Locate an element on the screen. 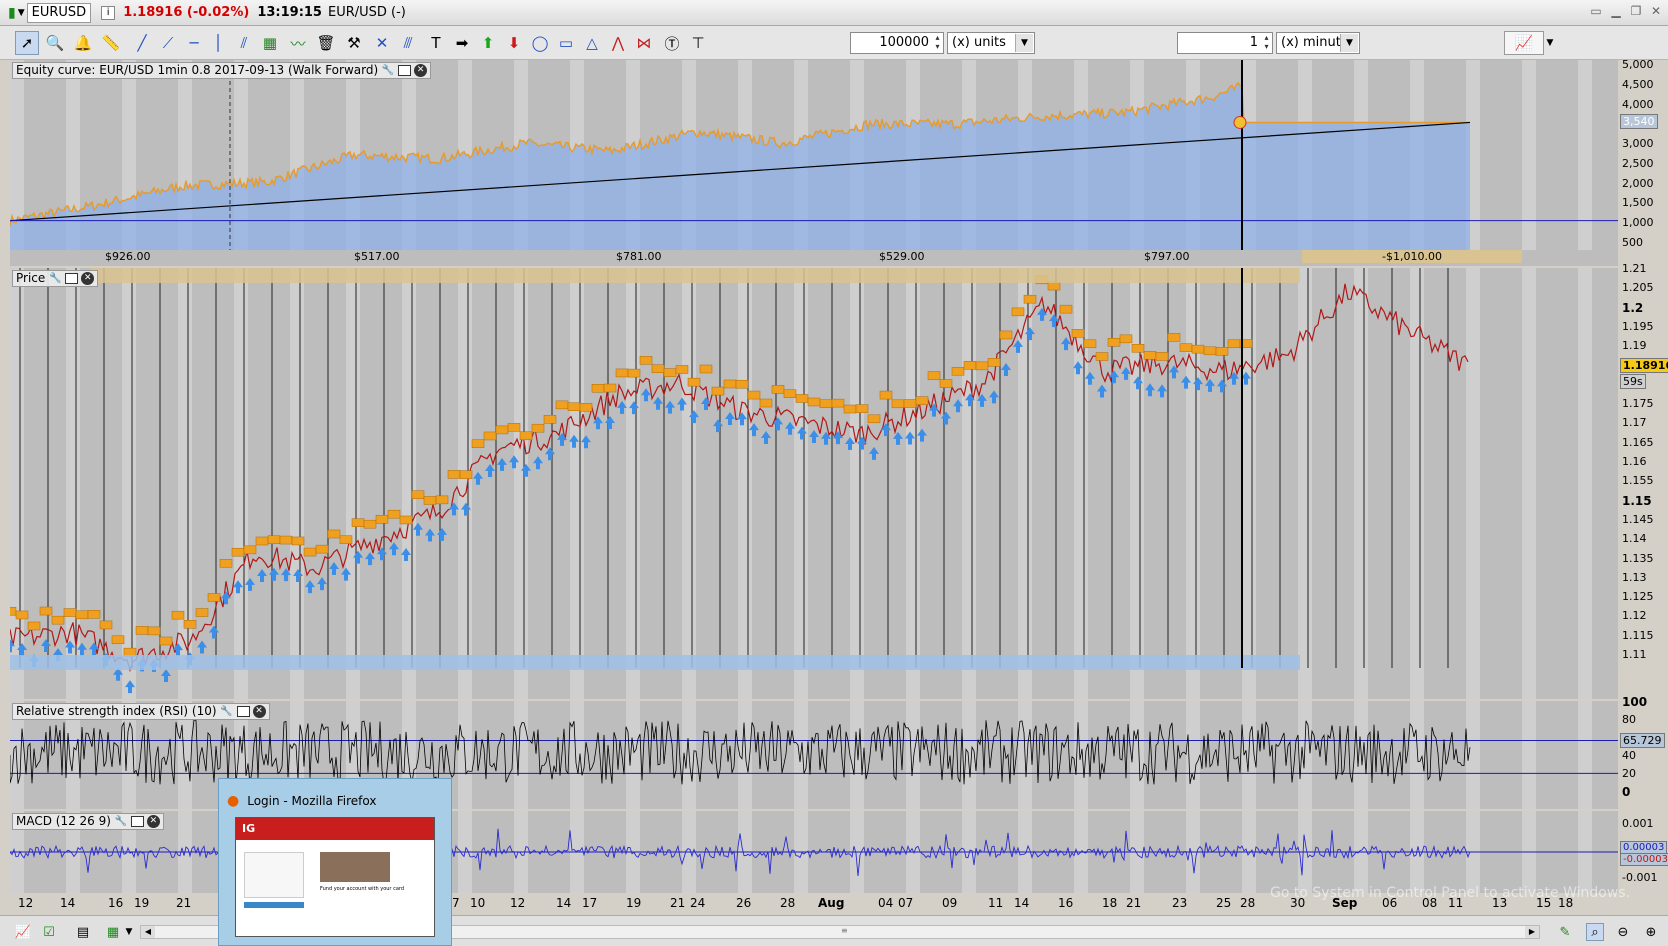  indicators-icon: 📈 is located at coordinates (1524, 43).